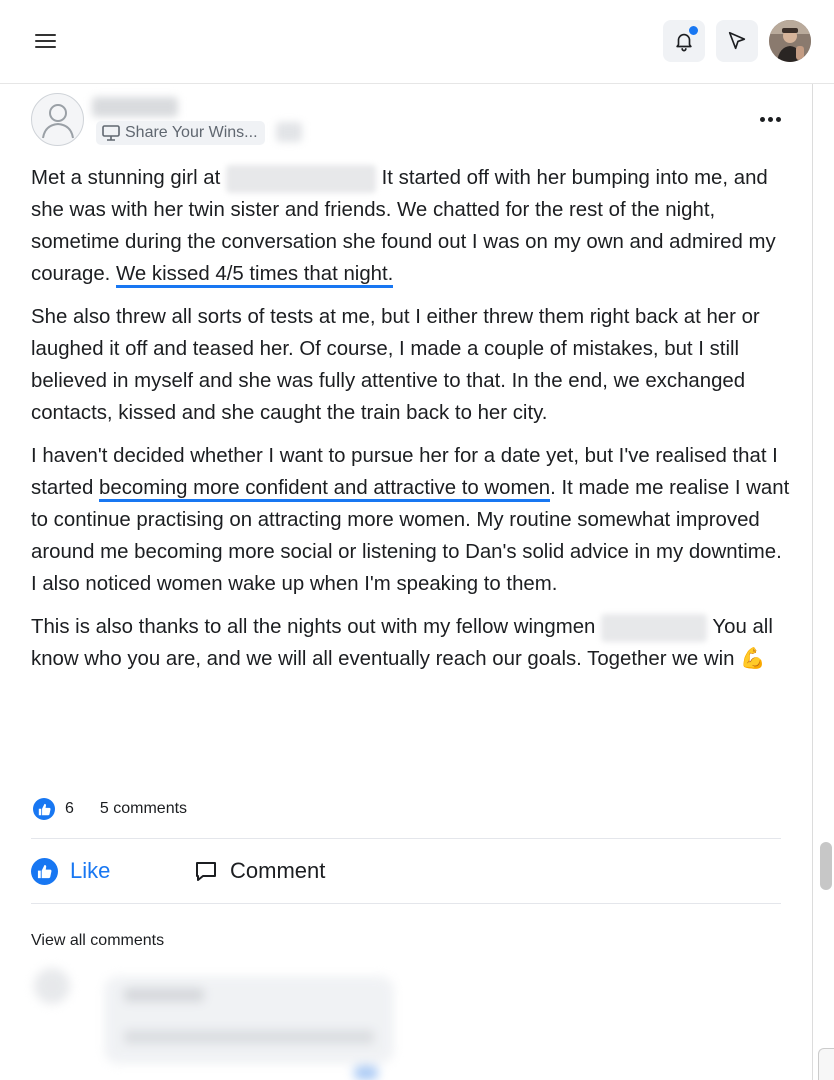 This screenshot has height=1080, width=834. I want to click on wingmen-names-redacted, so click(654, 627).